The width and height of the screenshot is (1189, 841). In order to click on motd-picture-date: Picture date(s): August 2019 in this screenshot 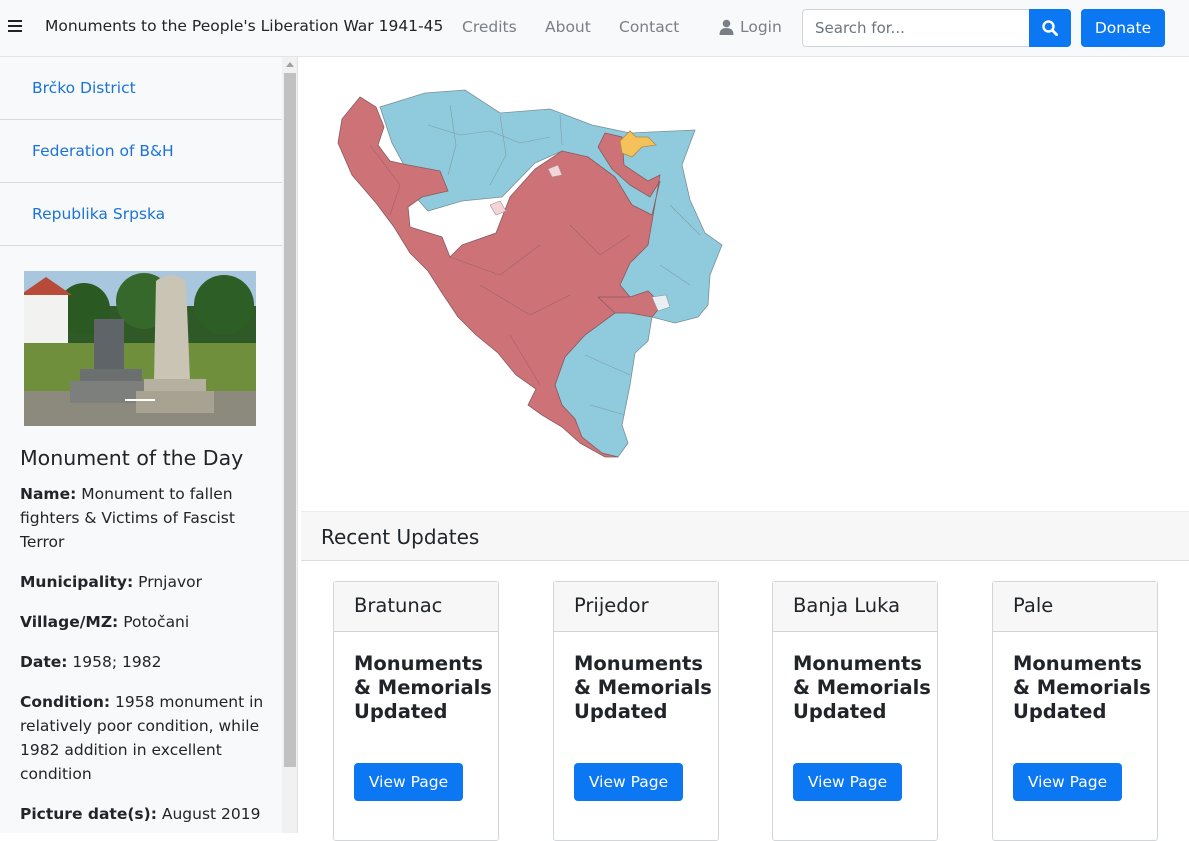, I will do `click(140, 814)`.